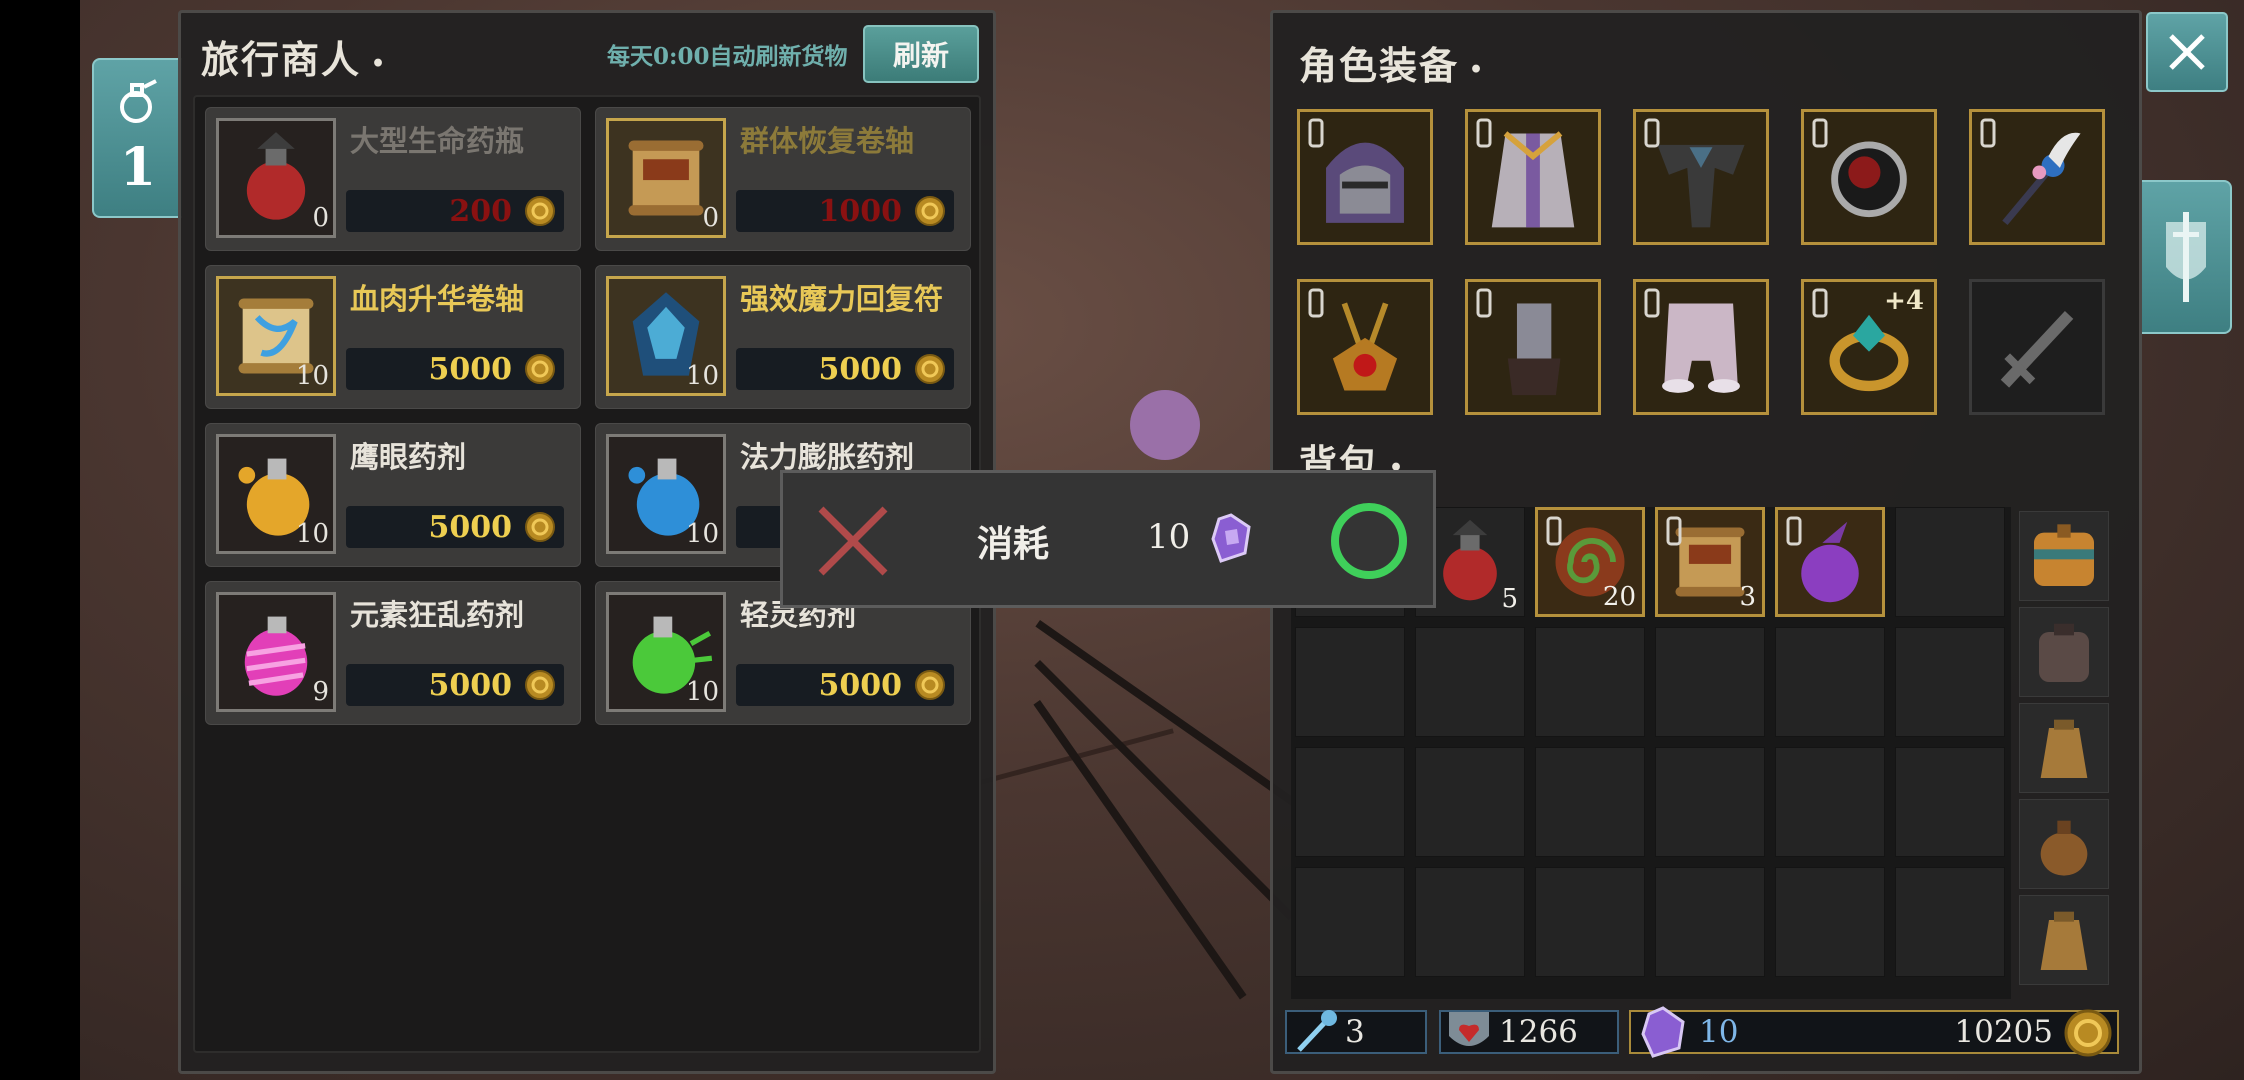 The width and height of the screenshot is (2244, 1080). Describe the element at coordinates (437, 615) in the screenshot. I see `shop-item-name: 元素狂乱药剂` at that location.